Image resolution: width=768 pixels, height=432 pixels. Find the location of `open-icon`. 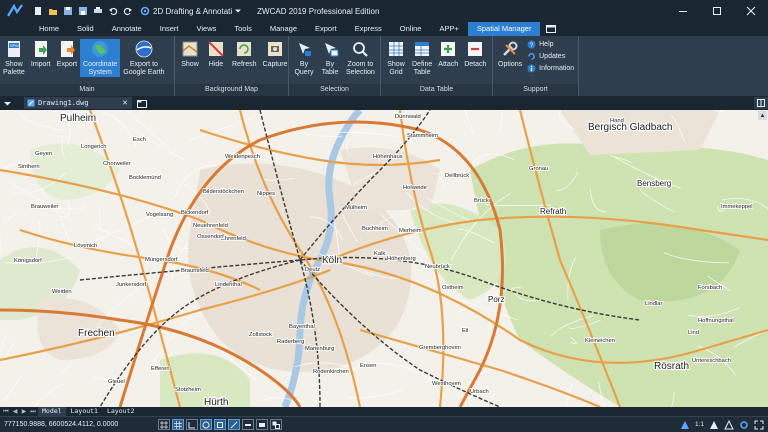

open-icon is located at coordinates (53, 11).